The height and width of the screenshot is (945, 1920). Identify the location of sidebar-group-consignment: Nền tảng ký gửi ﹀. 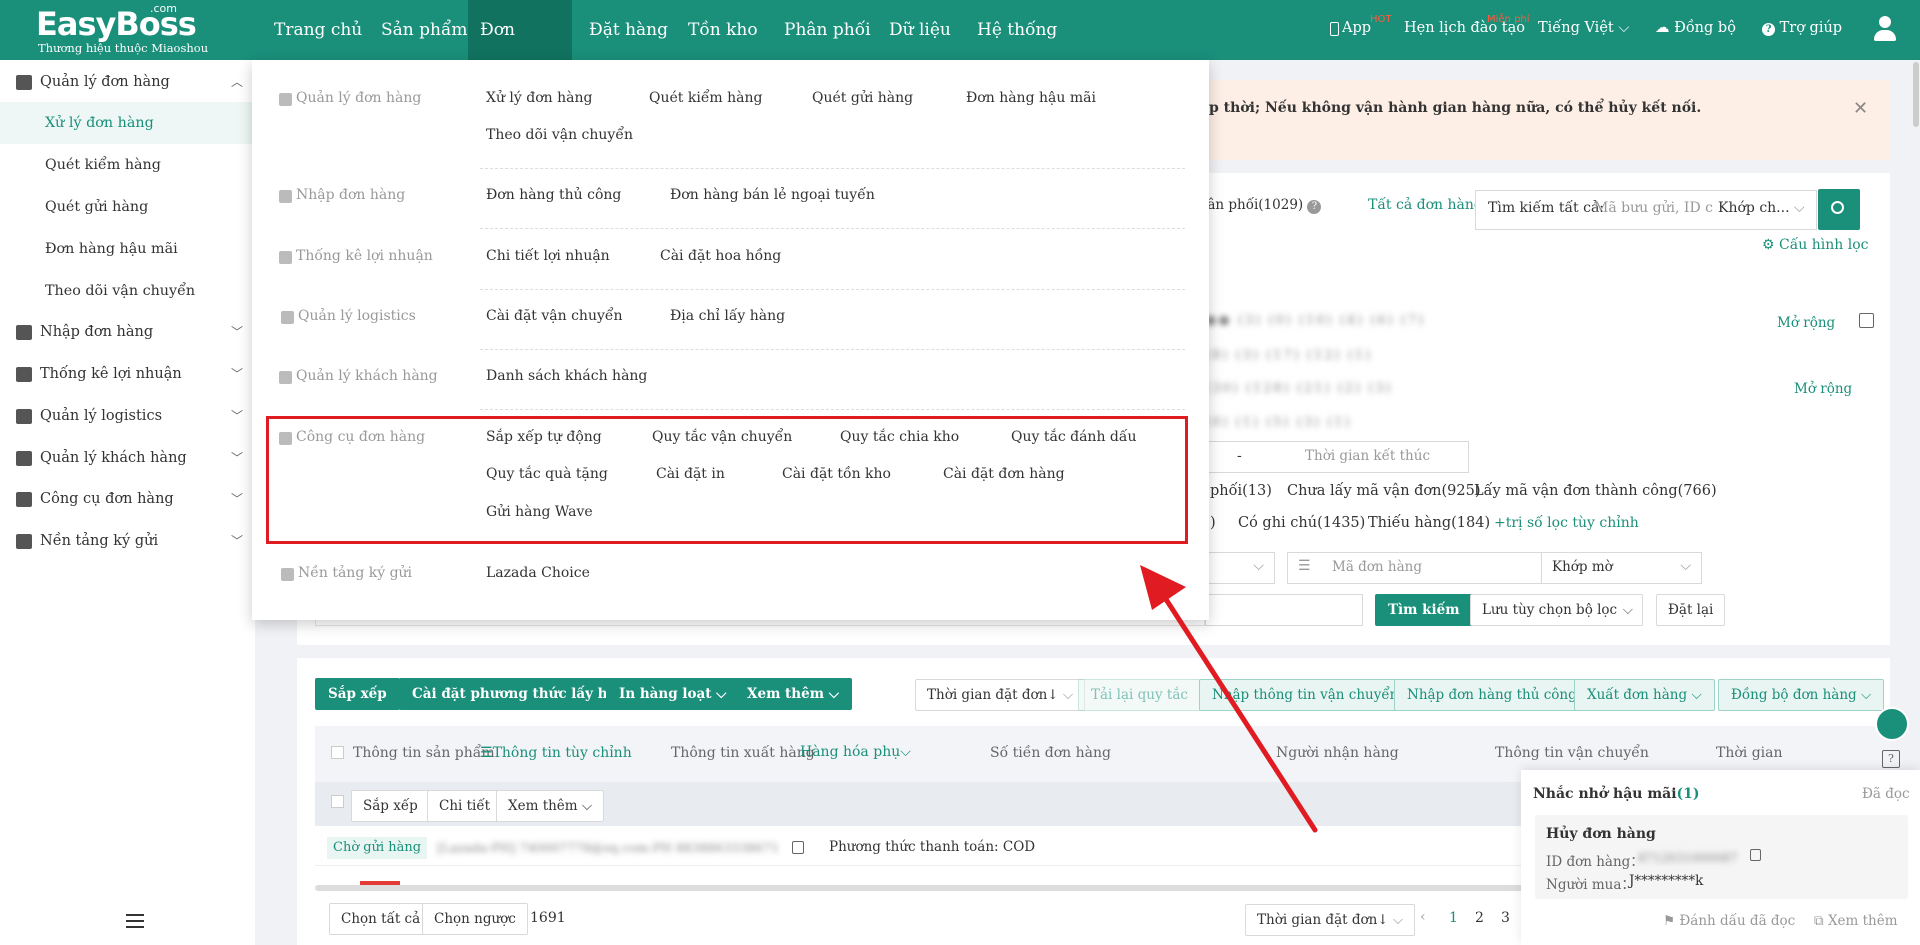
(127, 541).